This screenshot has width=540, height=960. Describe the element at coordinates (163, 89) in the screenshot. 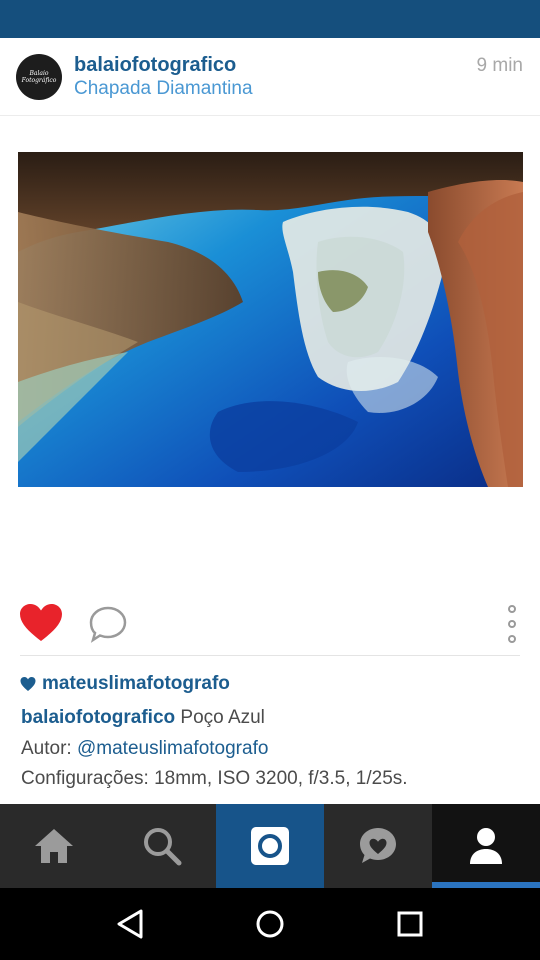

I see `post-location: Chapada Diamantina` at that location.